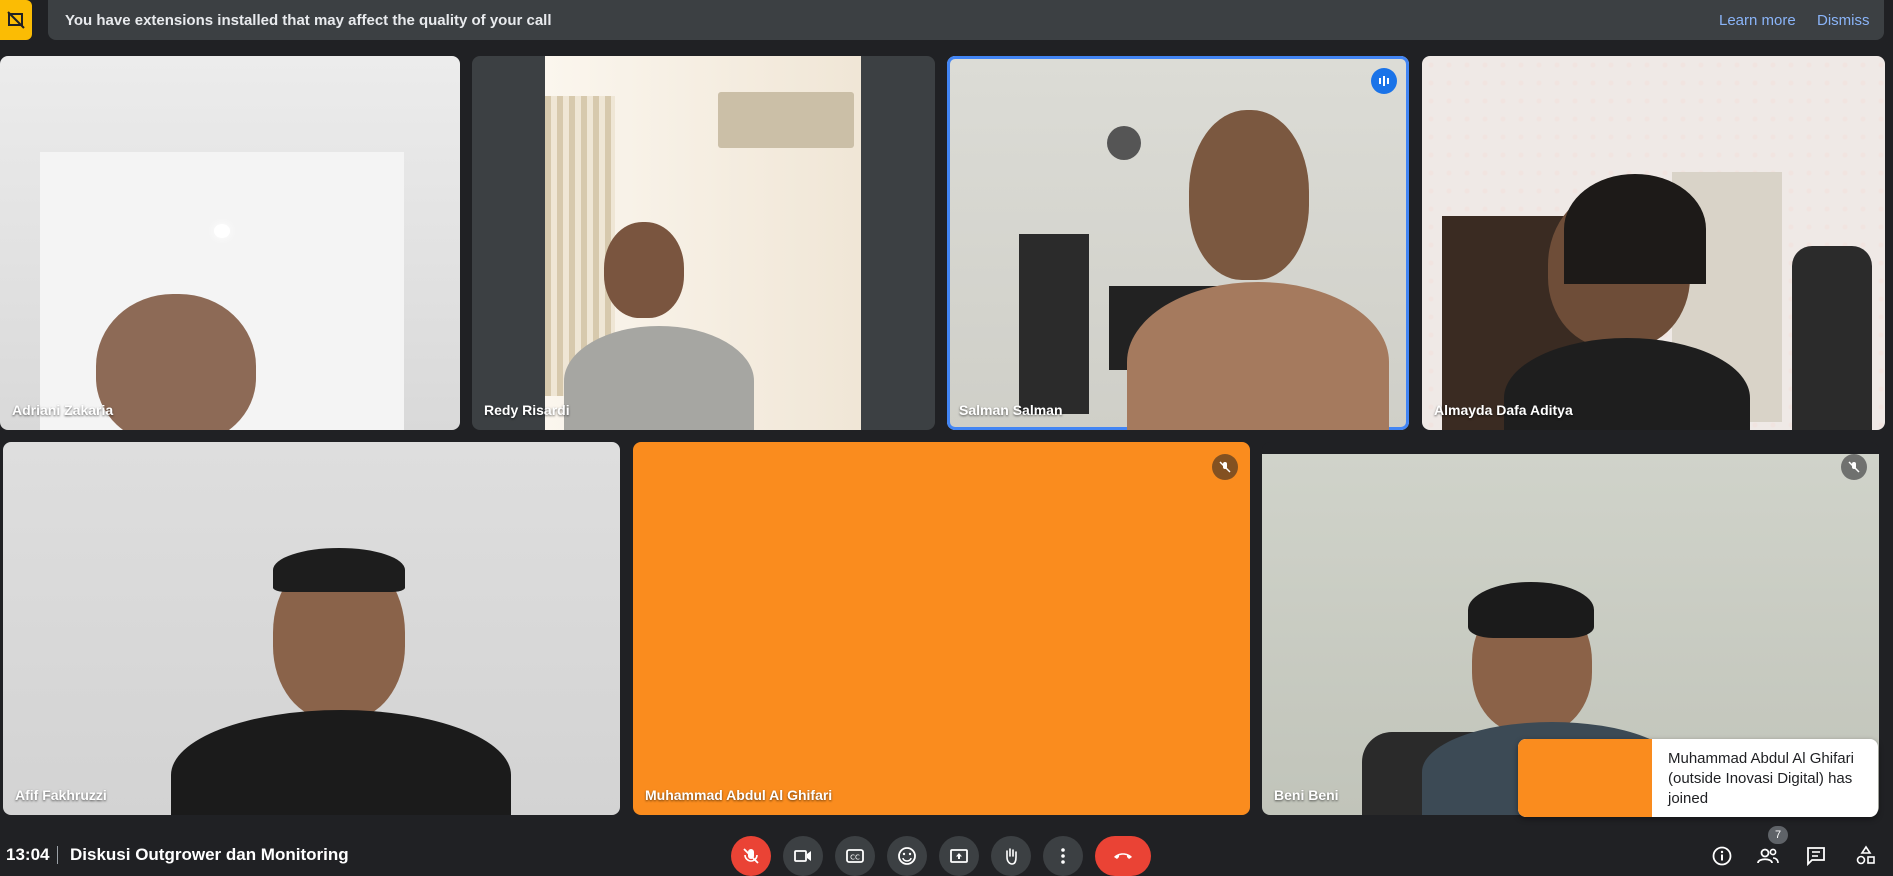 This screenshot has height=876, width=1893. I want to click on speaking-indicator-icon, so click(1384, 81).